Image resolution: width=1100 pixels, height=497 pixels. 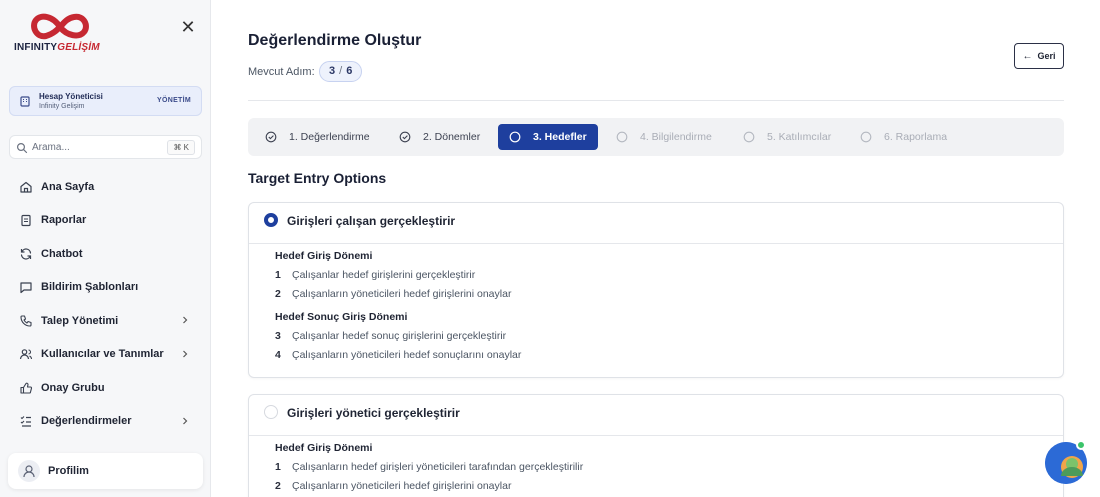 What do you see at coordinates (341, 317) in the screenshot?
I see `group-title: Hedef Sonuç Giriş Dönemi` at bounding box center [341, 317].